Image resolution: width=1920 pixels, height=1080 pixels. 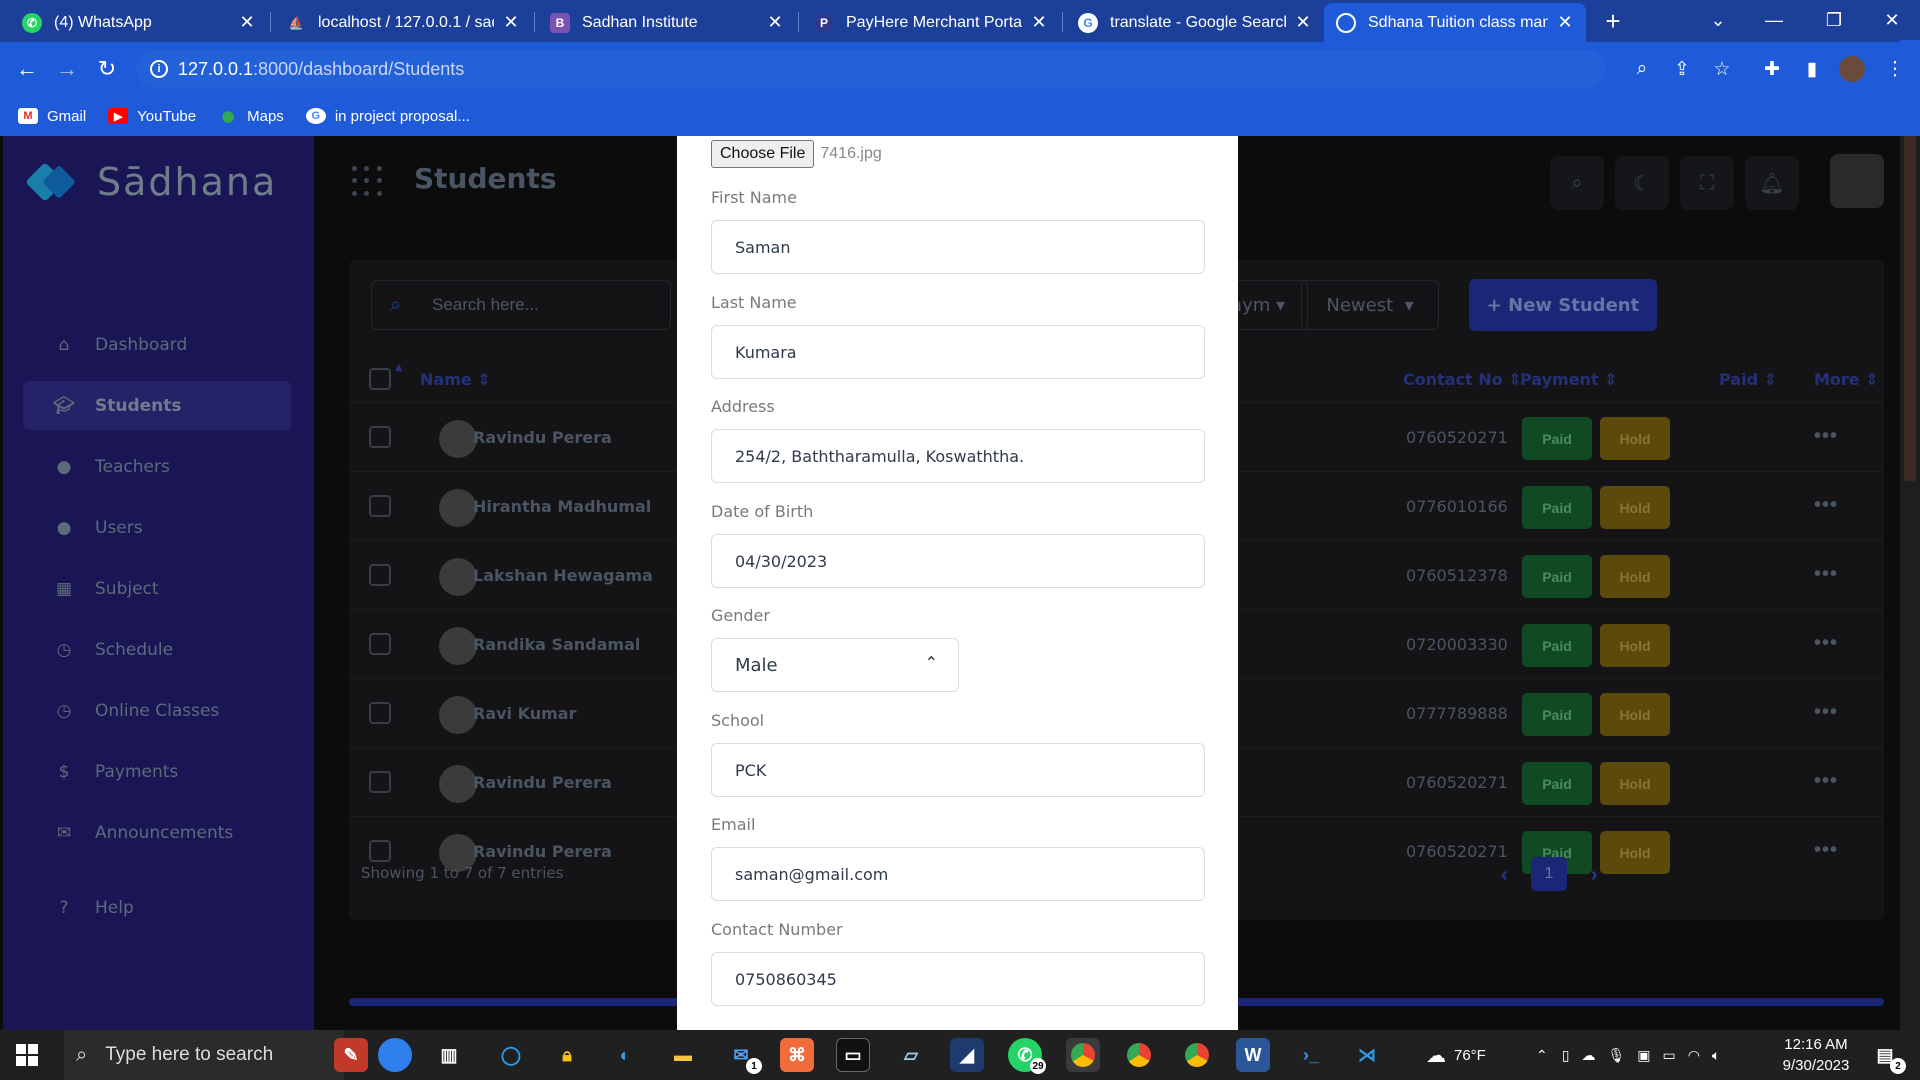 What do you see at coordinates (1616, 1055) in the screenshot?
I see `microphone-icon: 🎙︎` at bounding box center [1616, 1055].